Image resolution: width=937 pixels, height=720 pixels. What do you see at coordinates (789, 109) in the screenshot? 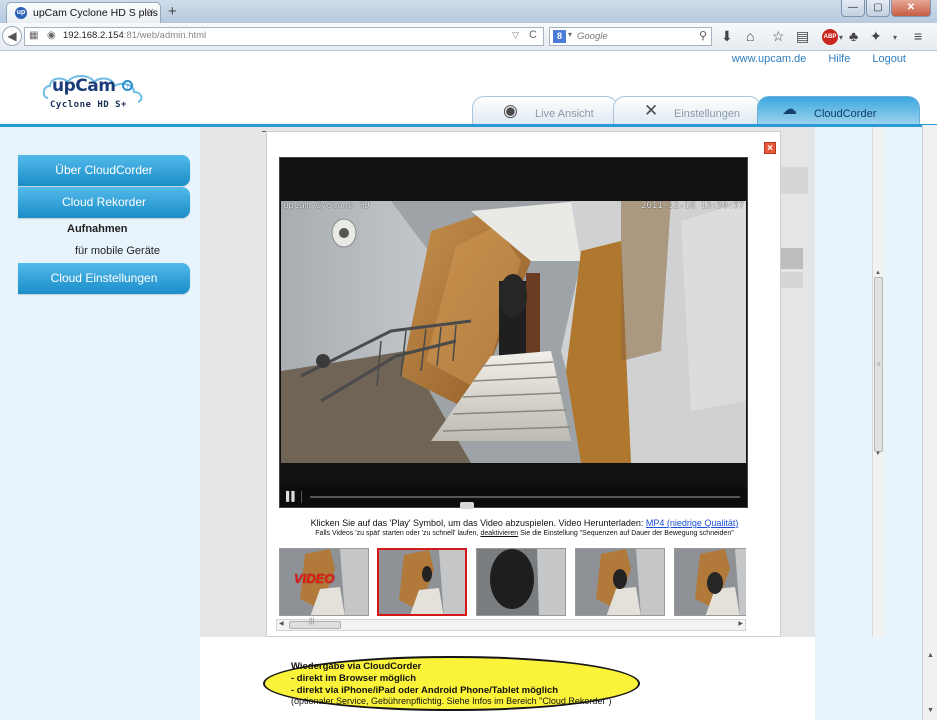
I see `cloud-car-icon: ☁` at bounding box center [789, 109].